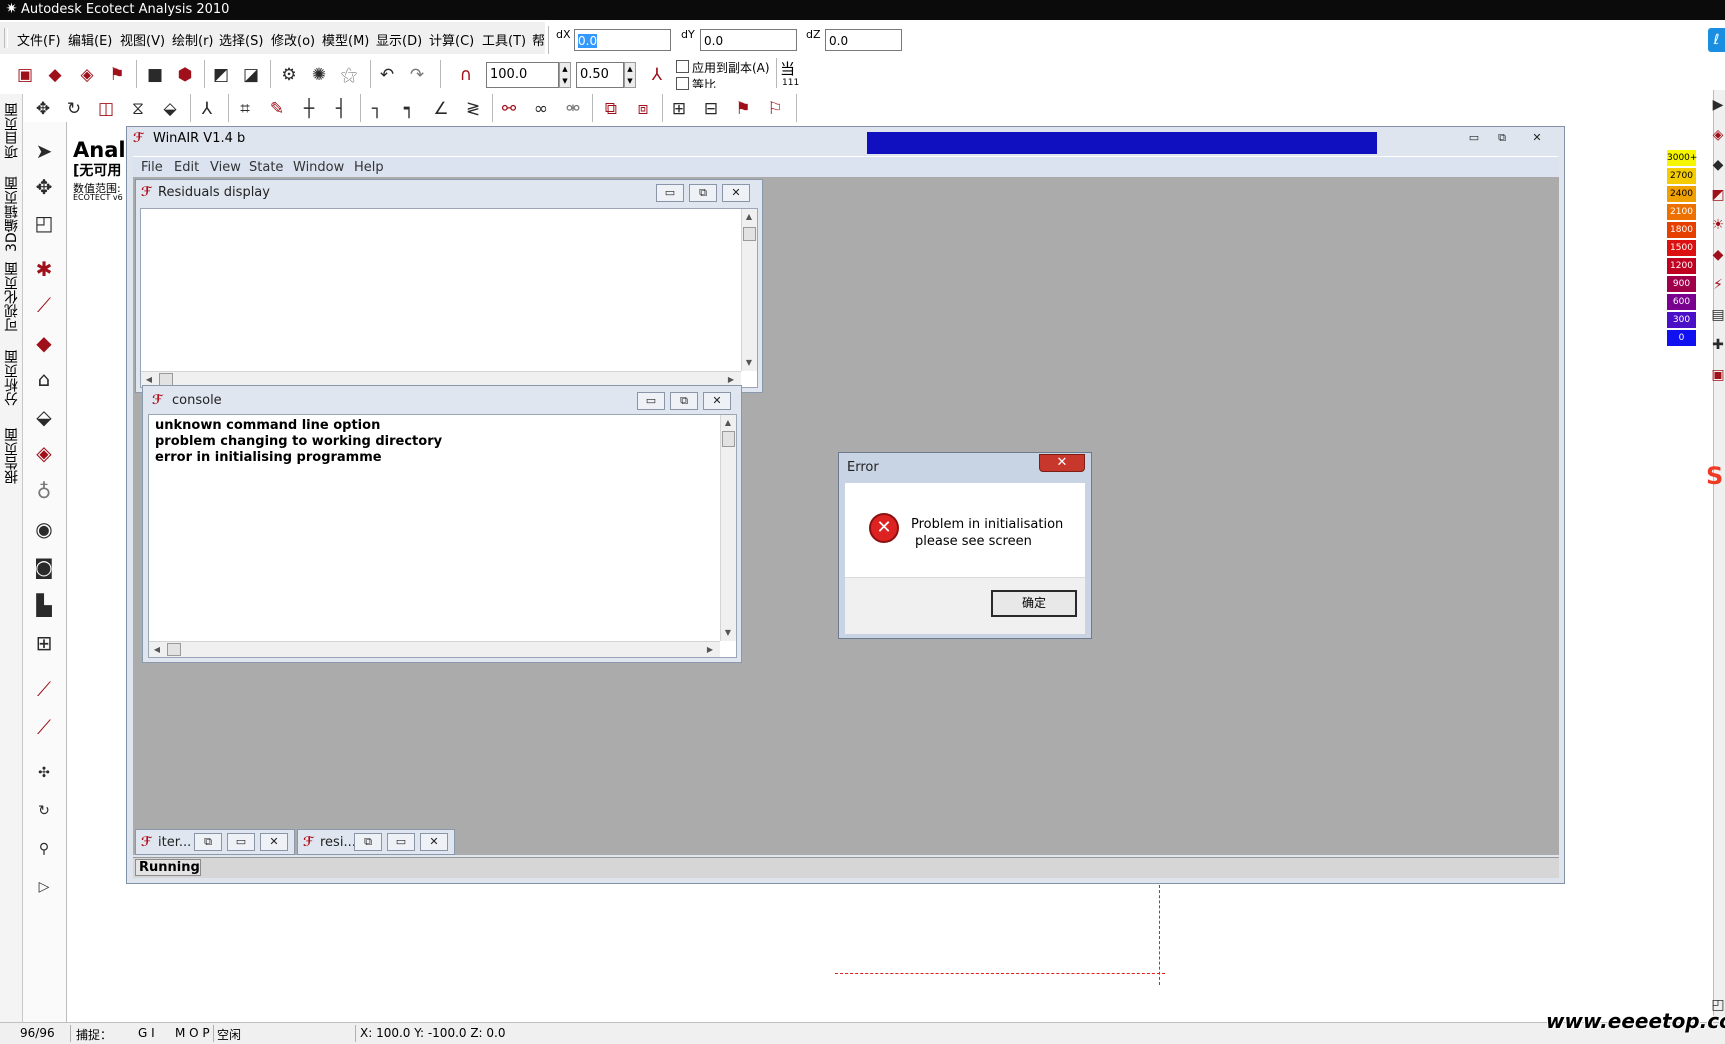  Describe the element at coordinates (710, 650) in the screenshot. I see `scroll-right-icon: ▶` at that location.